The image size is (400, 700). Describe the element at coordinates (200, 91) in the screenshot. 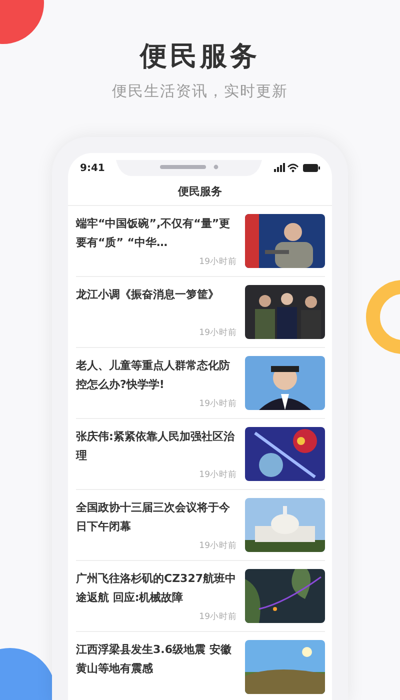

I see `page-subtitle: 便民生活资讯，实时更新` at that location.